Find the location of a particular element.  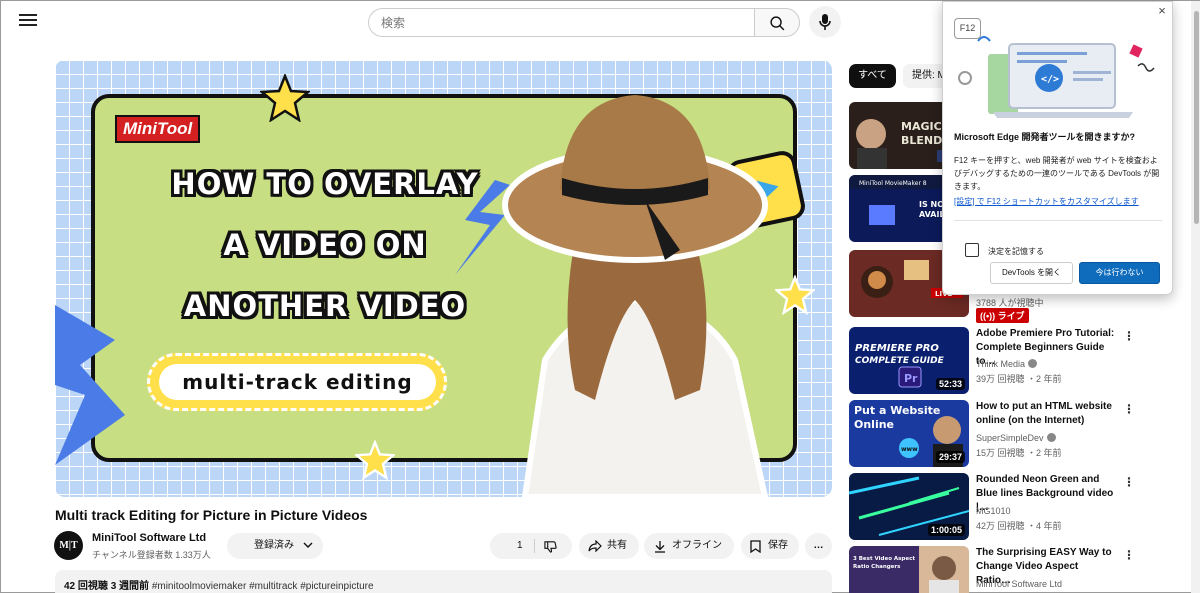

share-icon is located at coordinates (595, 546).